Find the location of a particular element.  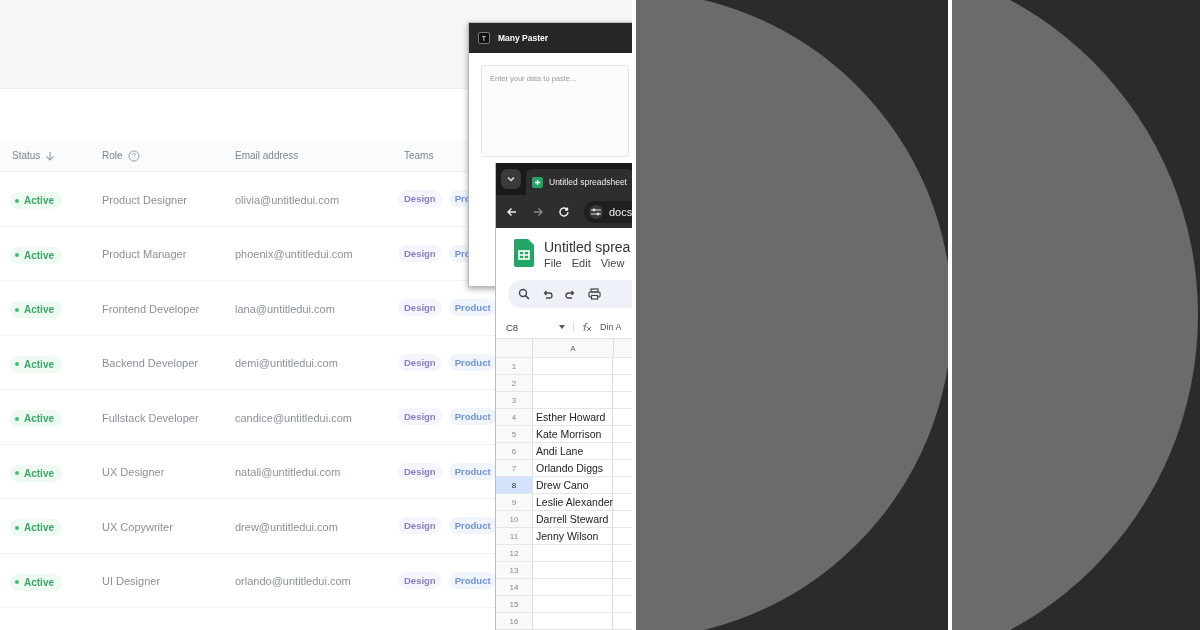

sheets-logo-icon is located at coordinates (524, 253).